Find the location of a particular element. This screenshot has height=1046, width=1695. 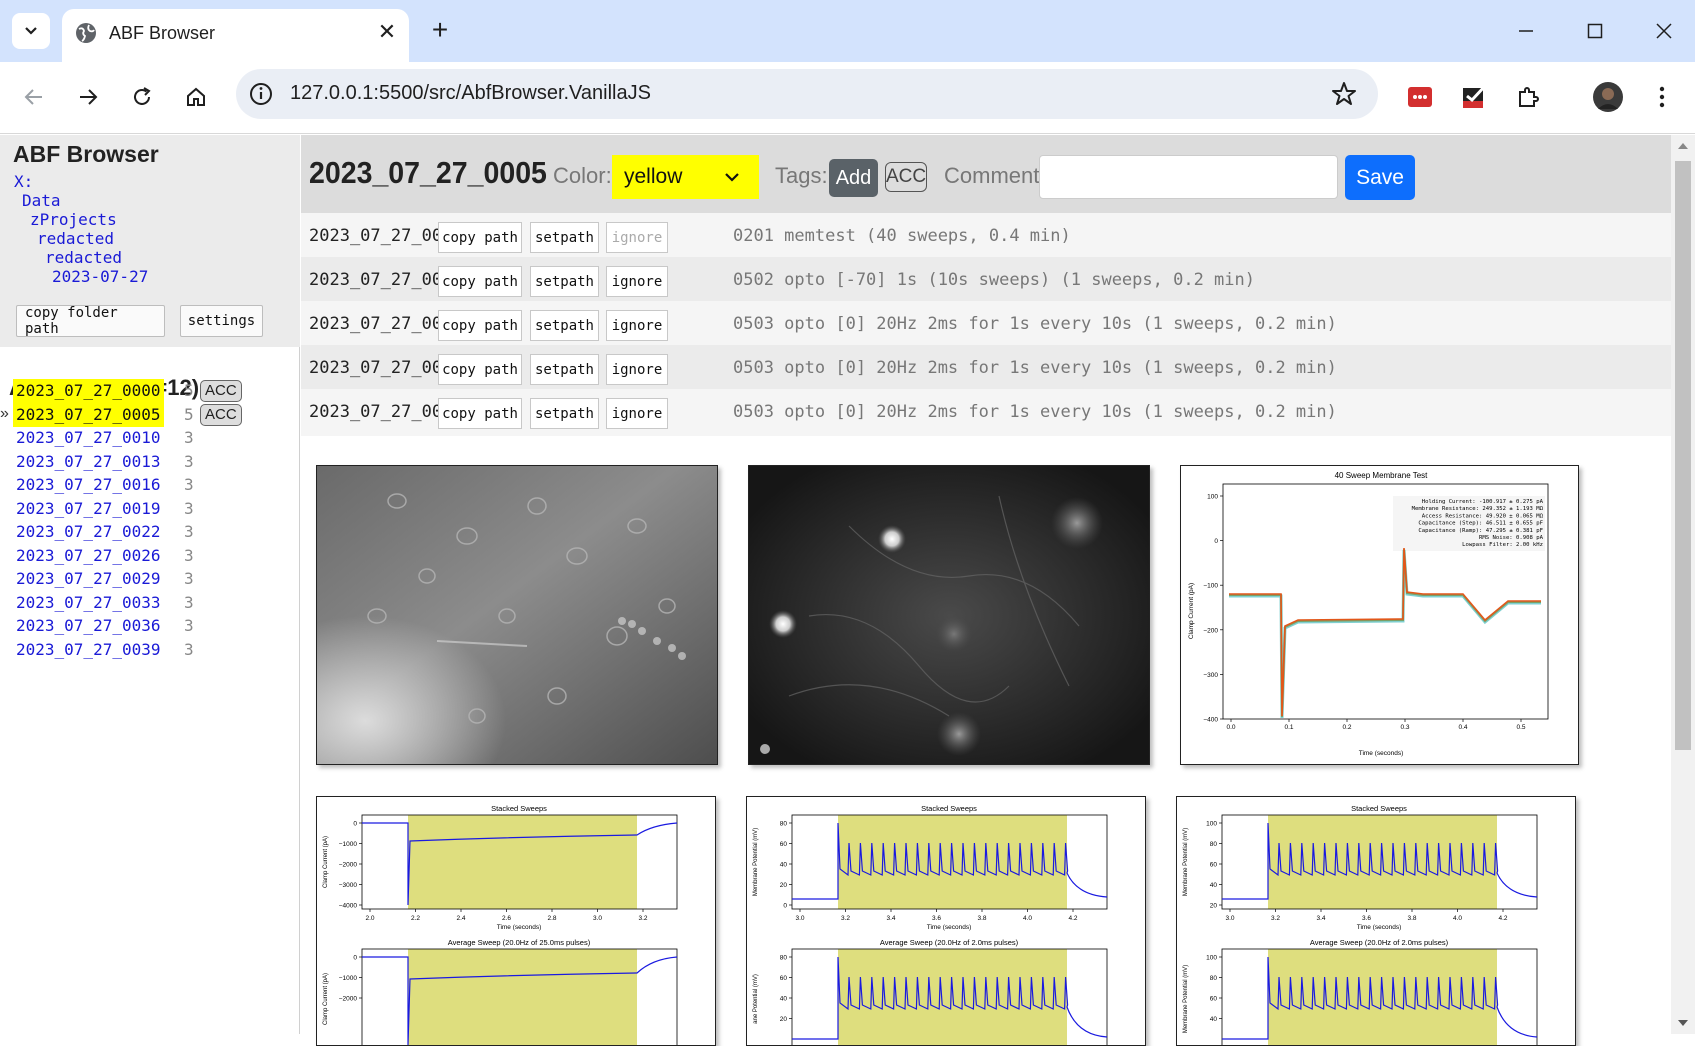

home-icon is located at coordinates (196, 96).